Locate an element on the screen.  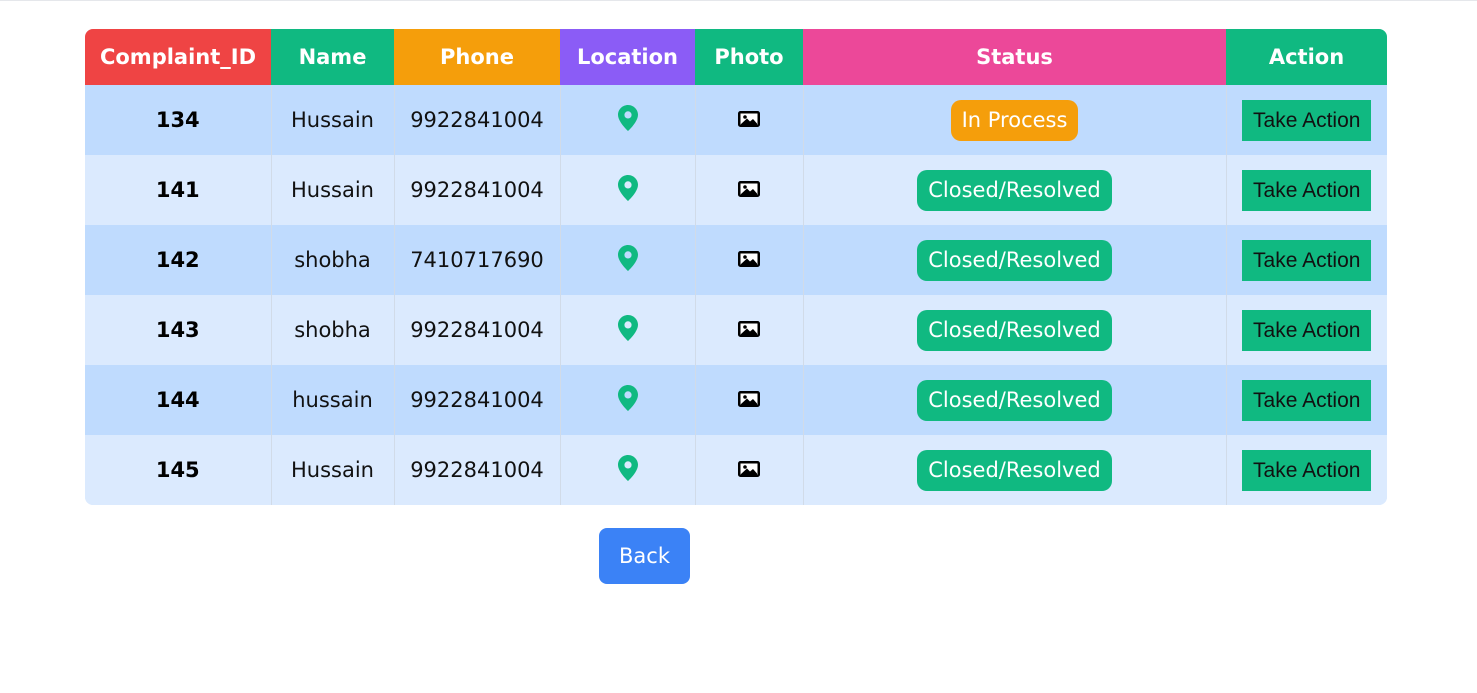
back-button: Back is located at coordinates (644, 556).